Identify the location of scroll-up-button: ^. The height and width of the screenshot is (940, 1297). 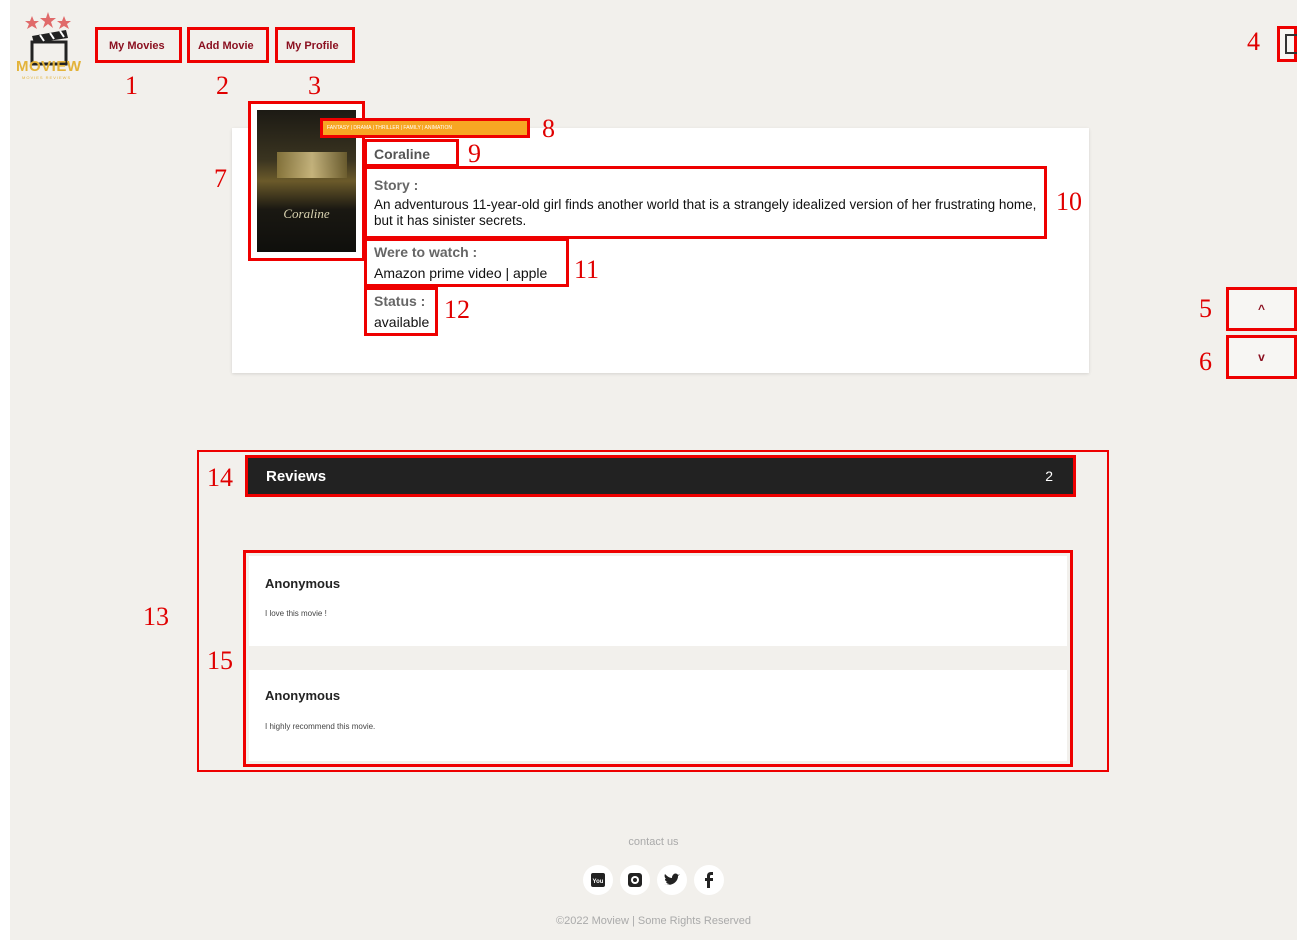
(1261, 309).